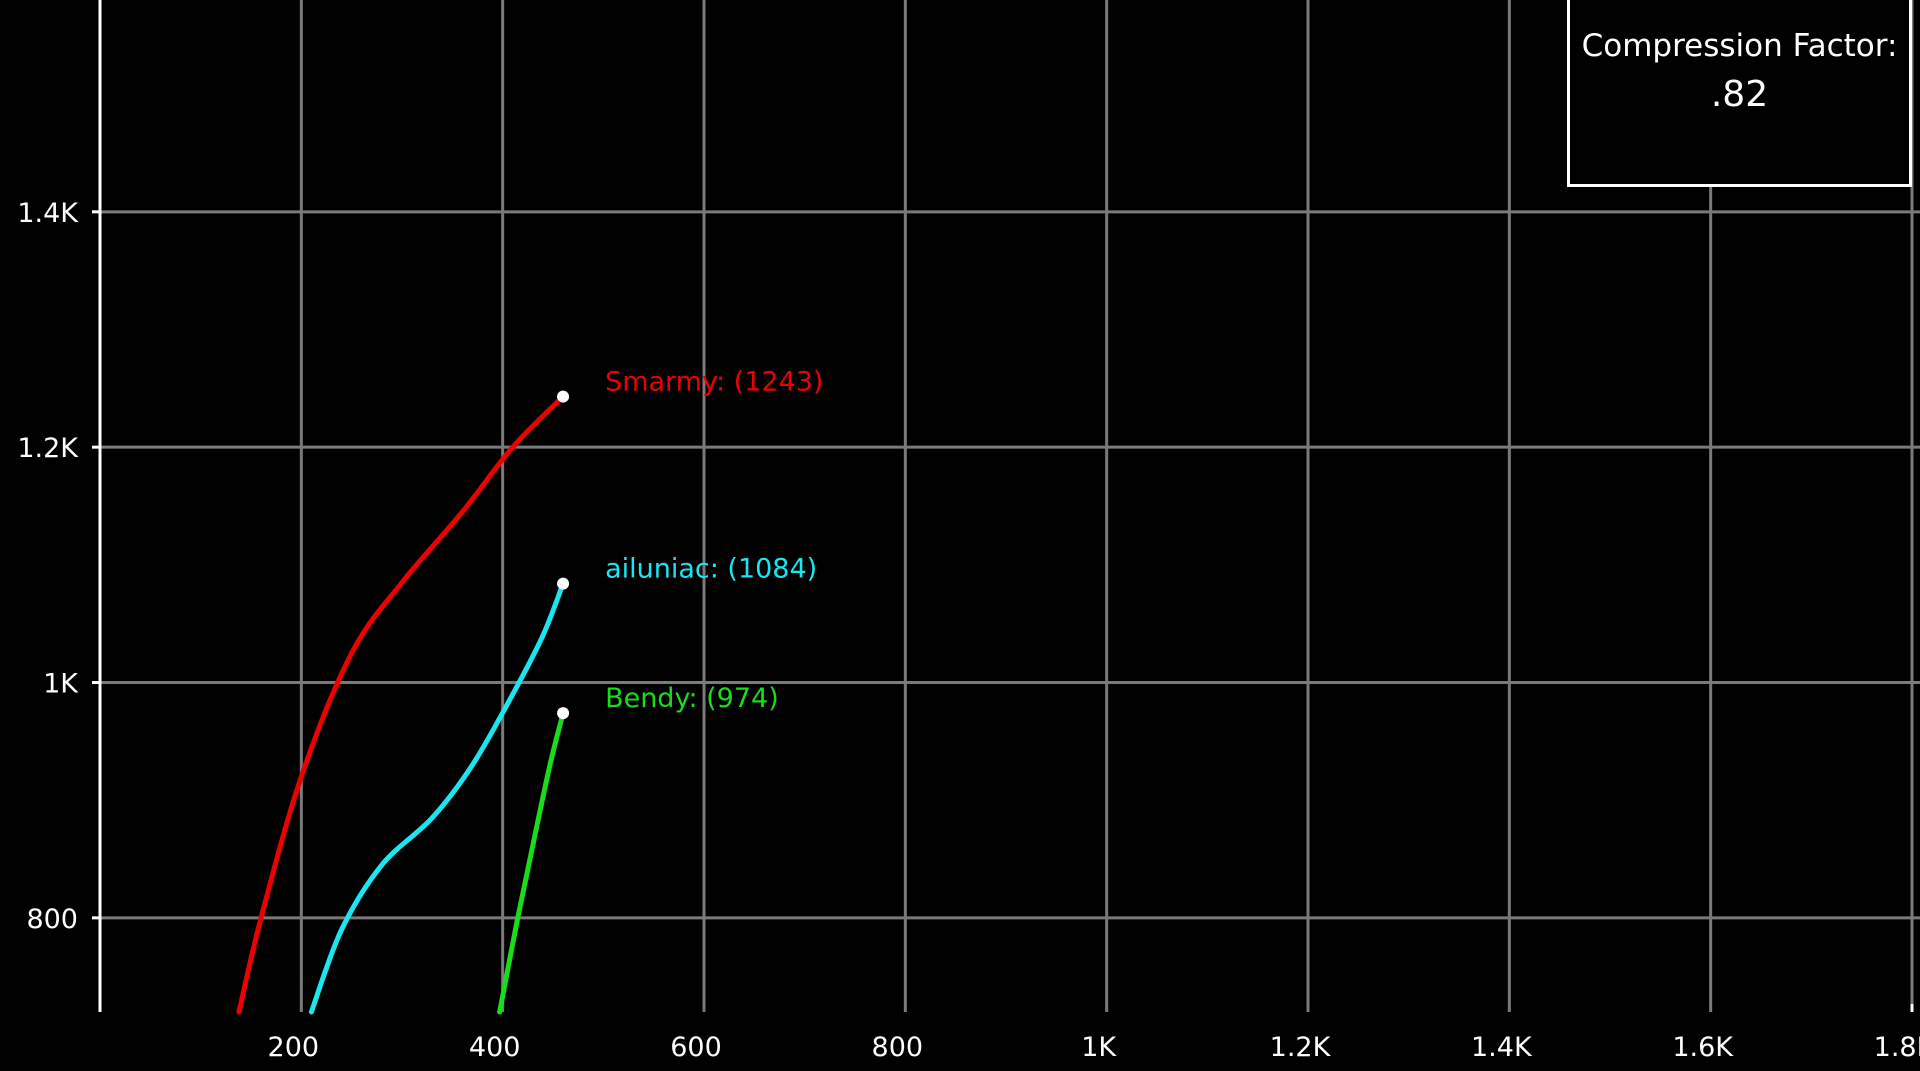 The image size is (1920, 1071). Describe the element at coordinates (563, 583) in the screenshot. I see `series-endpoint-ailuniac` at that location.